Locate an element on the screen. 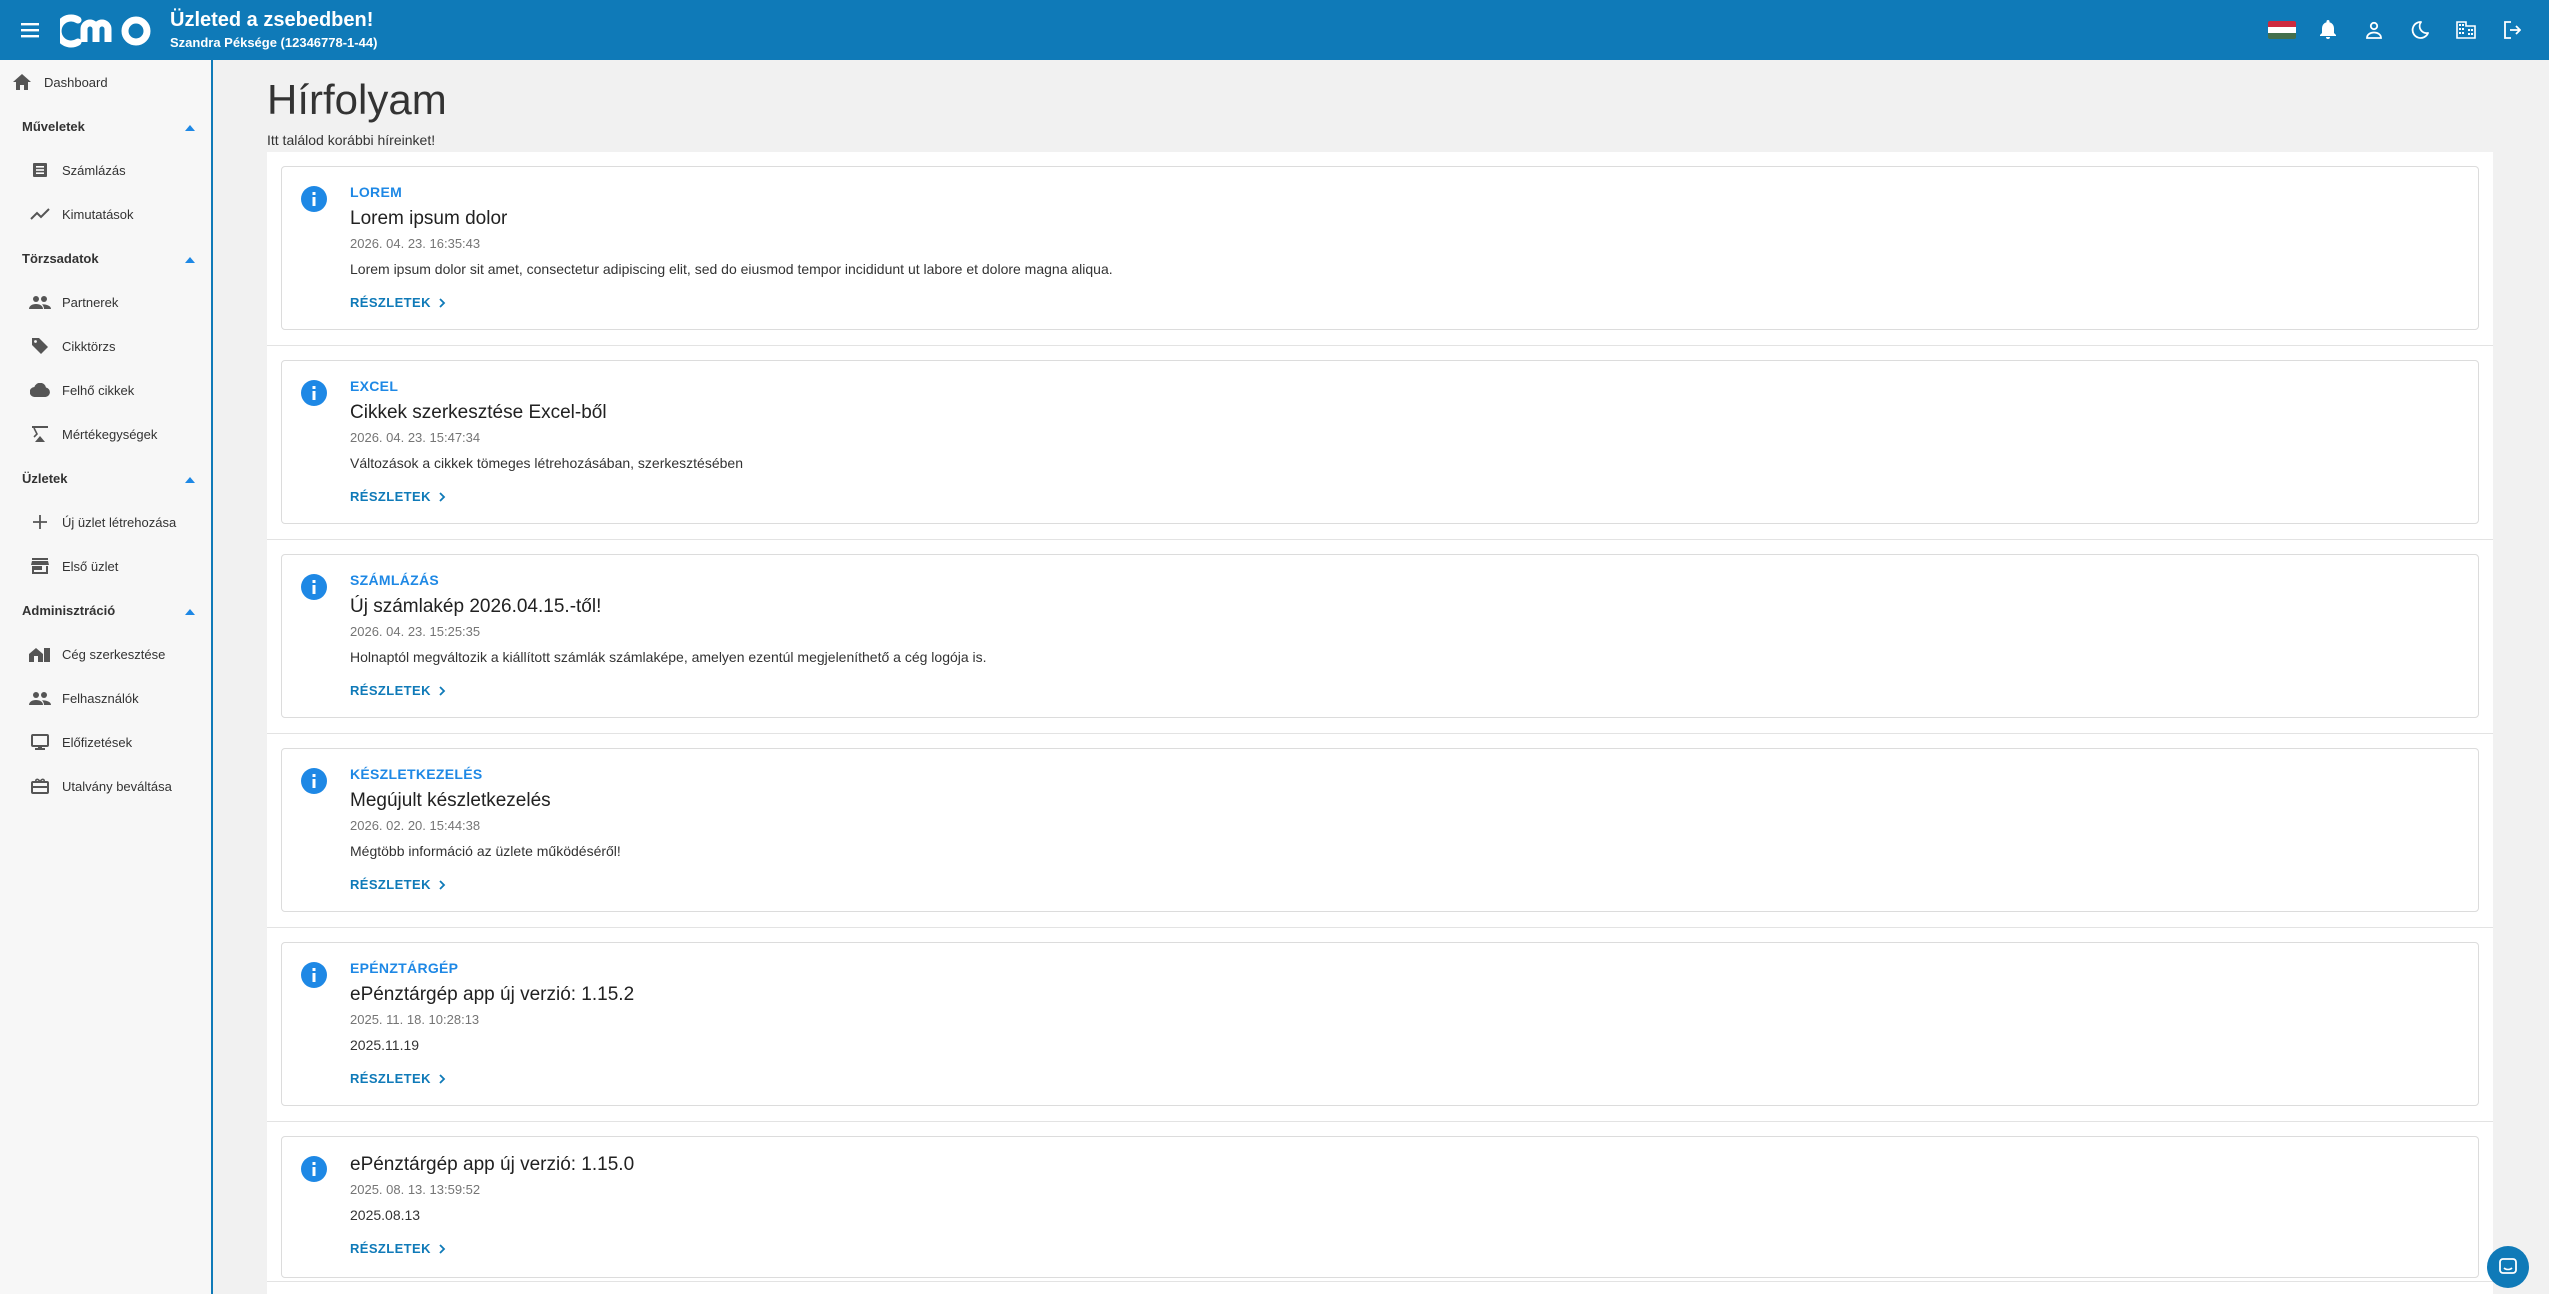 Image resolution: width=2549 pixels, height=1294 pixels. sidebar-item-elso-uzlet: Első üzlet is located at coordinates (105, 566).